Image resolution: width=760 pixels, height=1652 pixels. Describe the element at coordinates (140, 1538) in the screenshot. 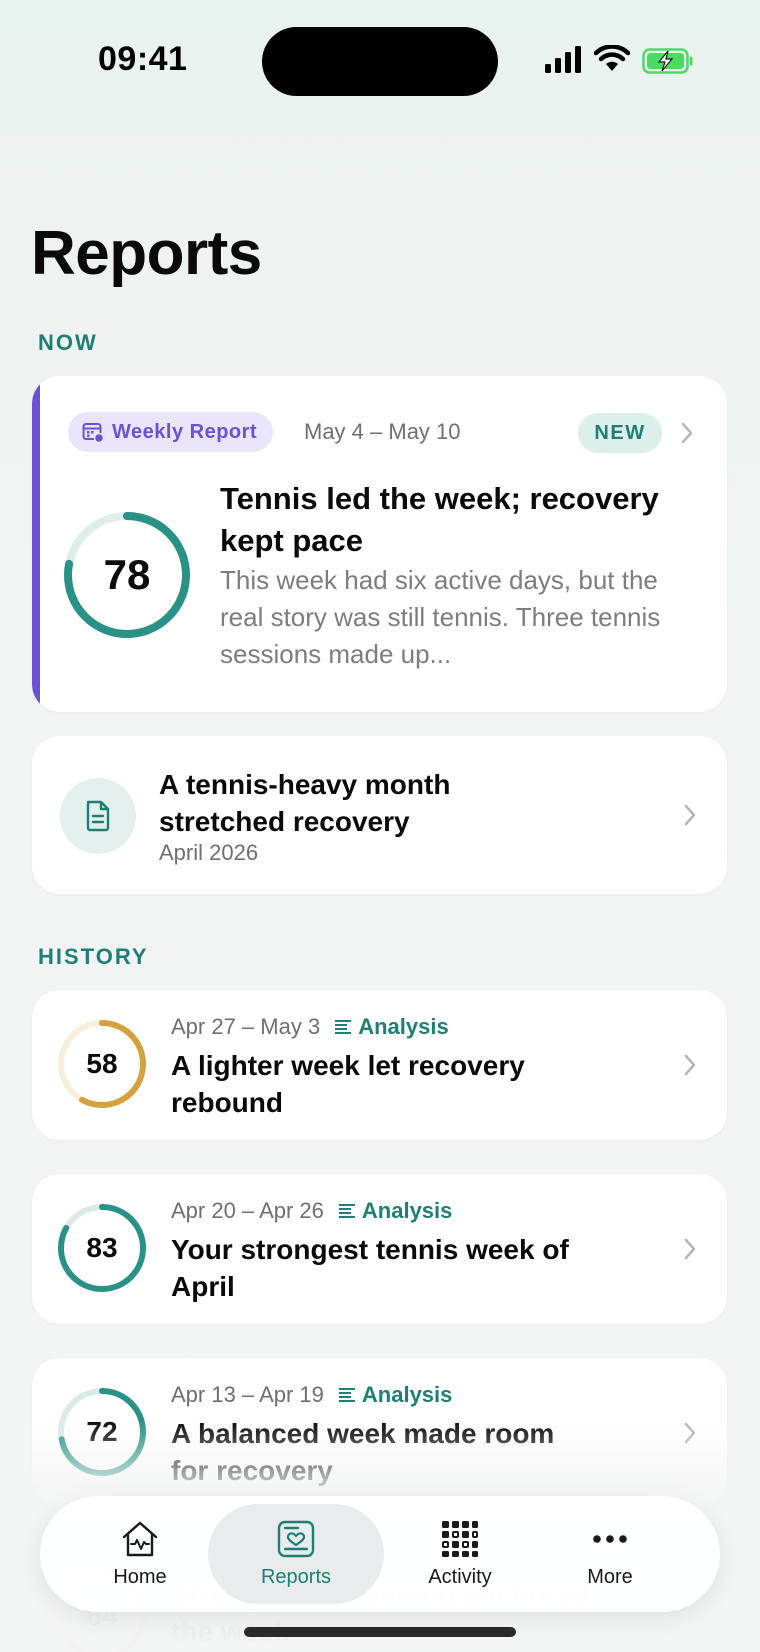

I see `home-icon` at that location.